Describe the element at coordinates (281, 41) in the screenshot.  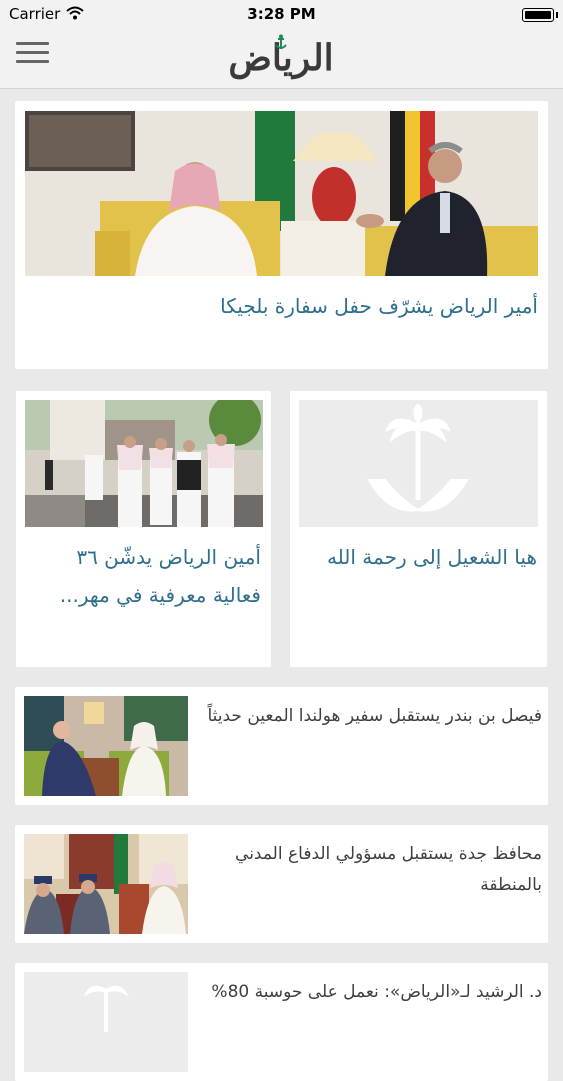
I see `anchor-emblem-icon` at that location.